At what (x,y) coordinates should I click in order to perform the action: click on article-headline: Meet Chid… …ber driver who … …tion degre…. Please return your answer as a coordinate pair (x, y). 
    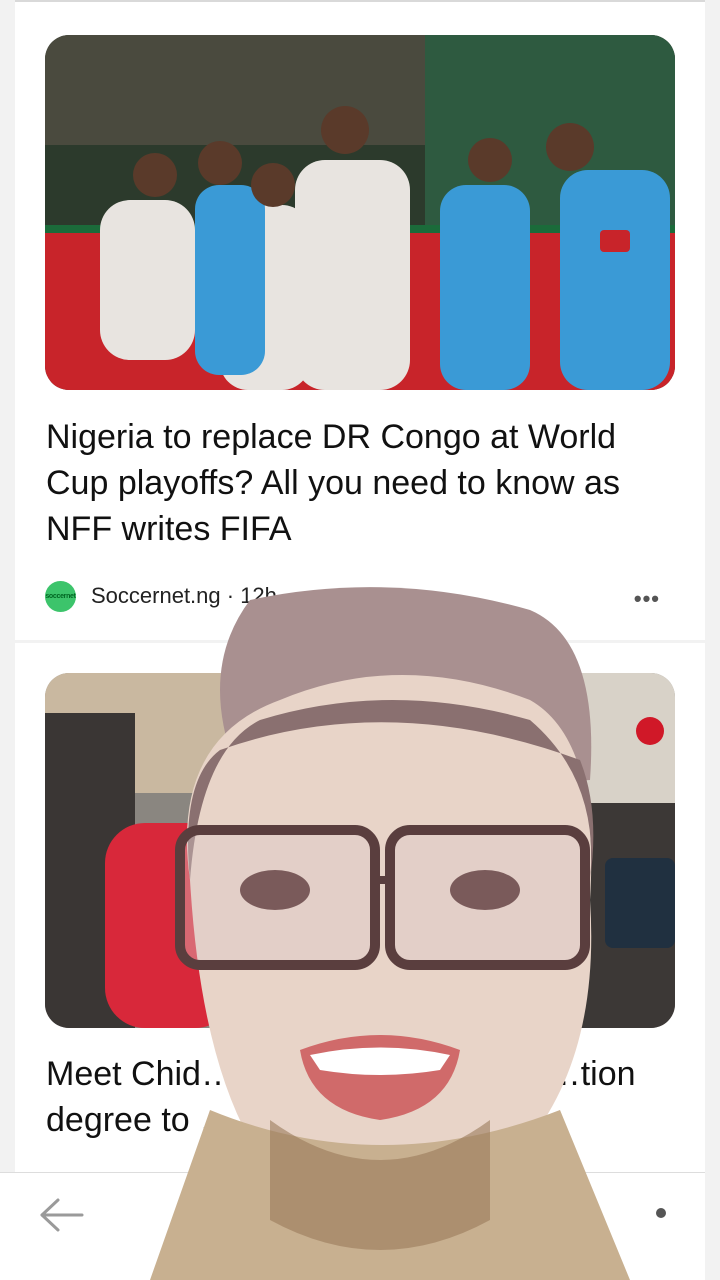
    Looking at the image, I should click on (366, 1112).